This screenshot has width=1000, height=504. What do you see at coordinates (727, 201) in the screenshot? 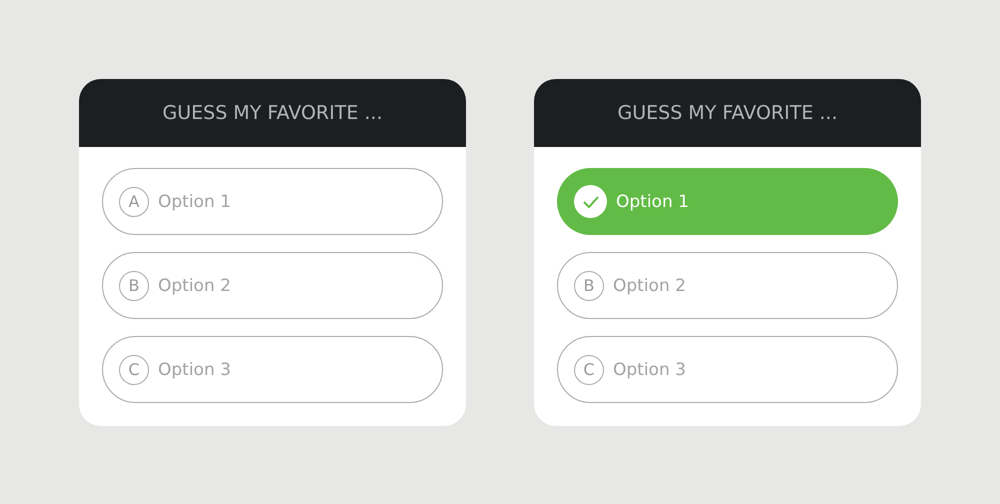
I see `answer-option: Option 1` at bounding box center [727, 201].